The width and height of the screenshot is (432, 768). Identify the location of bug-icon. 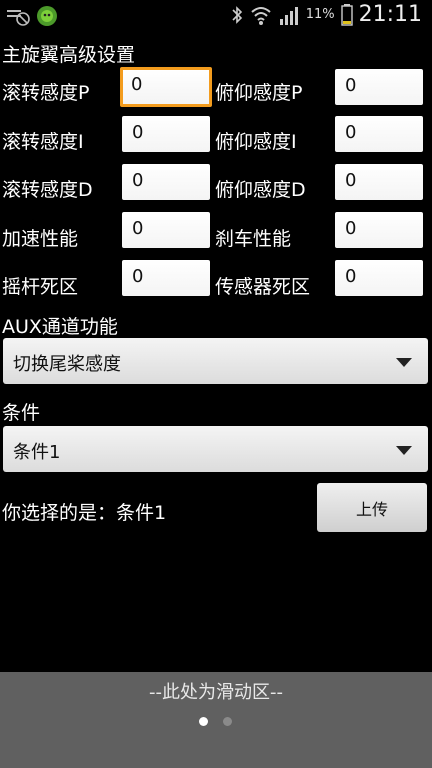
(47, 16).